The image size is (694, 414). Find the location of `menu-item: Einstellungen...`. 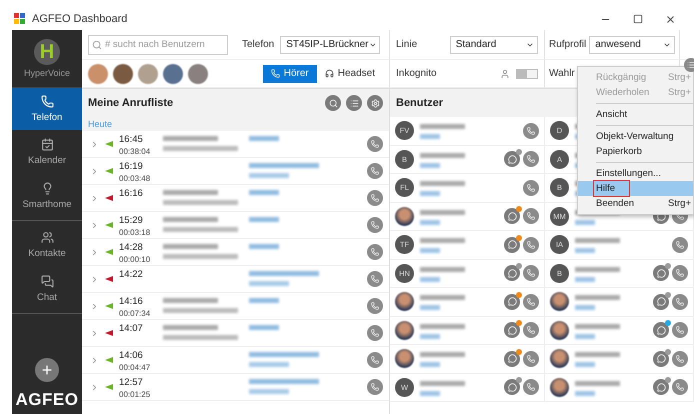

menu-item: Einstellungen... is located at coordinates (635, 173).